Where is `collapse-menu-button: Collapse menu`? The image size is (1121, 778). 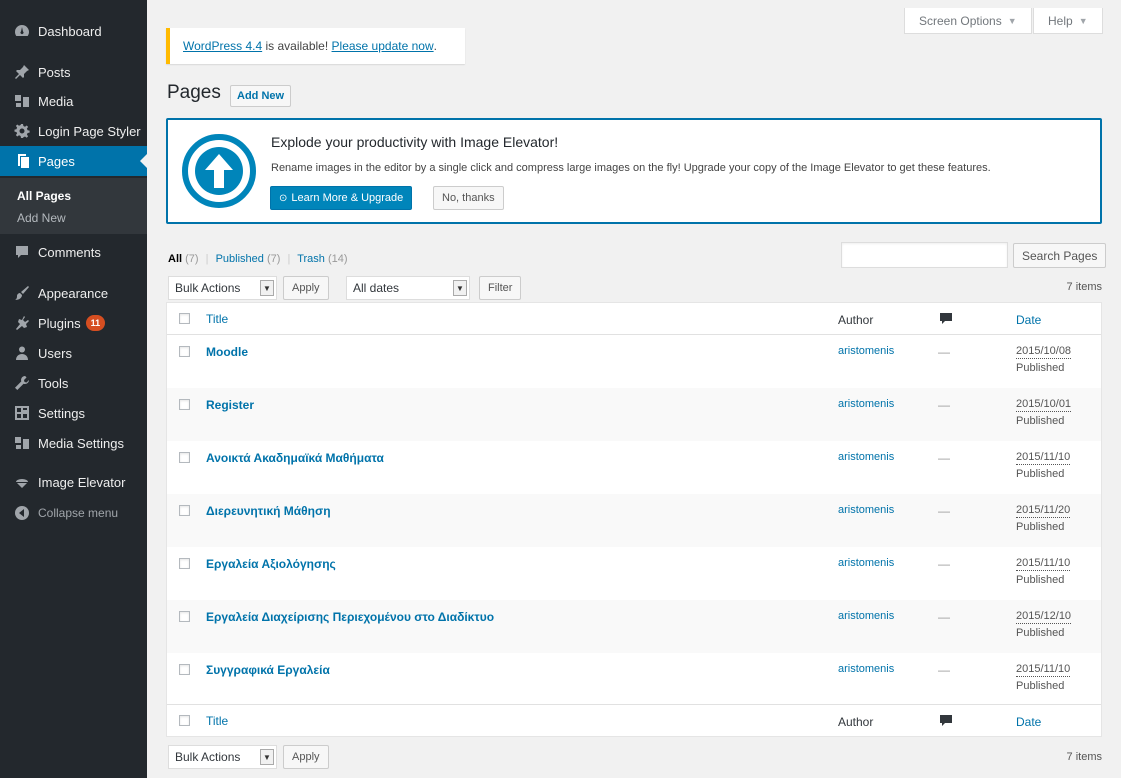 collapse-menu-button: Collapse menu is located at coordinates (73, 513).